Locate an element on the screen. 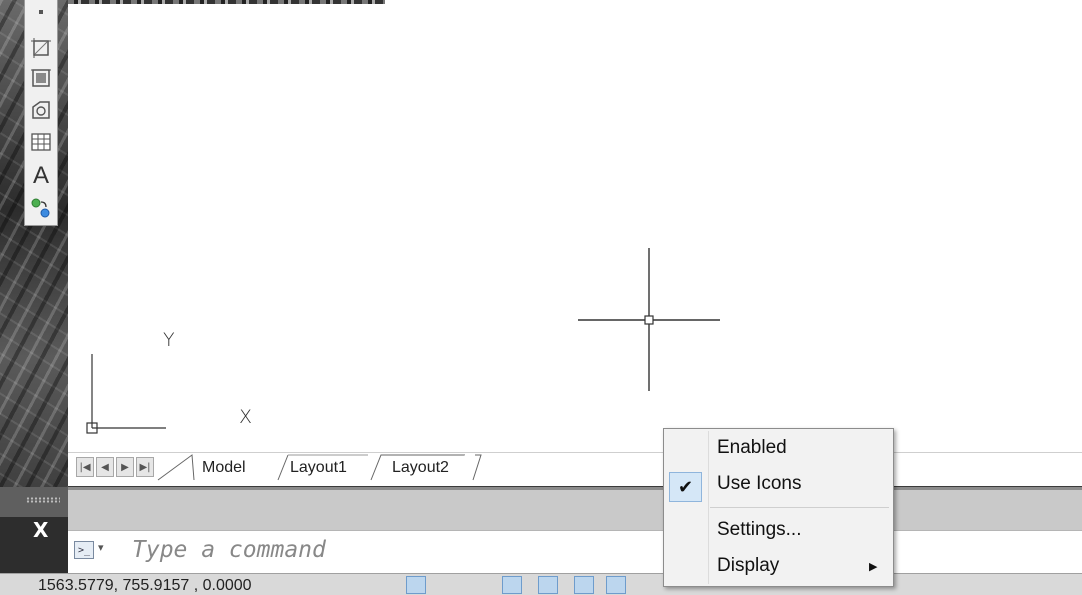  gripper-dots is located at coordinates (43, 500).